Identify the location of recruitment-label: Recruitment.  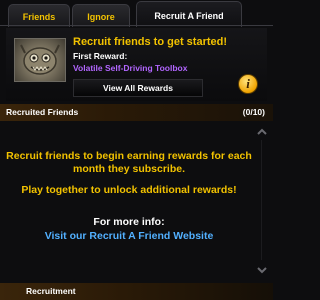
(51, 291).